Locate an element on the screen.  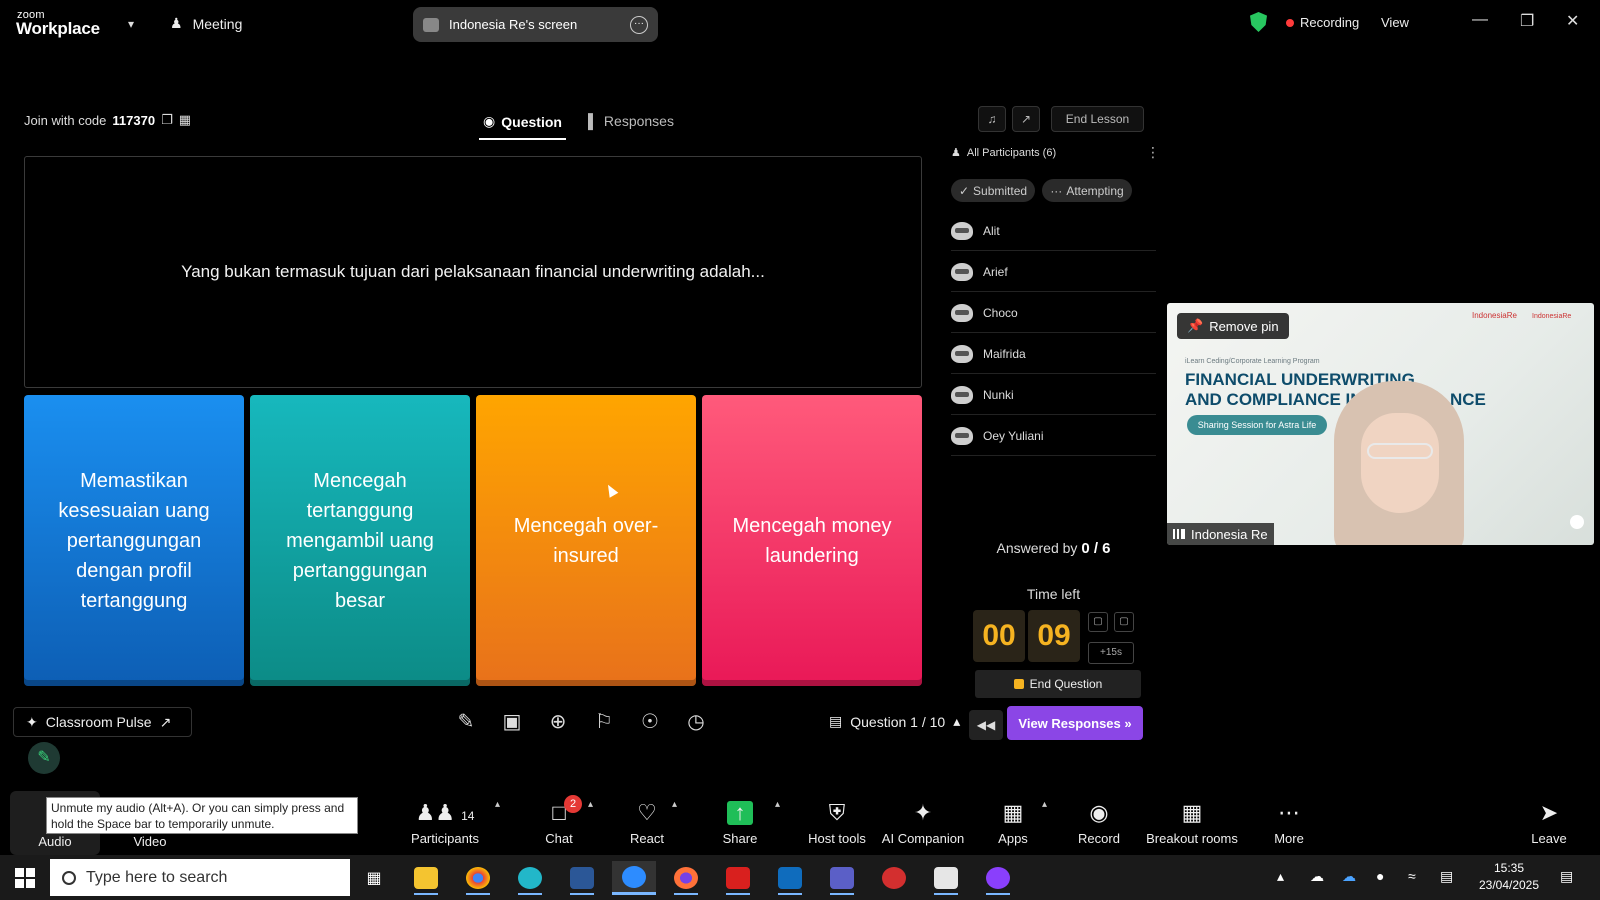
minimize-icon: — is located at coordinates (1480, 20).